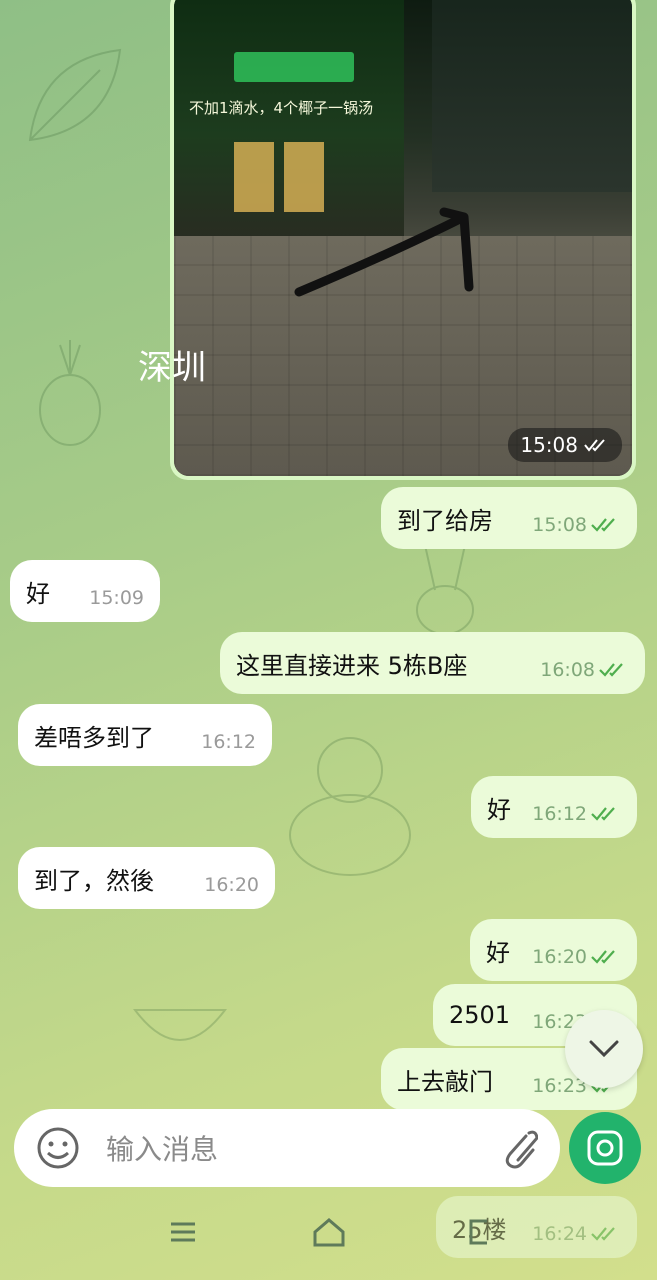 The height and width of the screenshot is (1280, 657). Describe the element at coordinates (94, 880) in the screenshot. I see `message-text: 到了，然後` at that location.